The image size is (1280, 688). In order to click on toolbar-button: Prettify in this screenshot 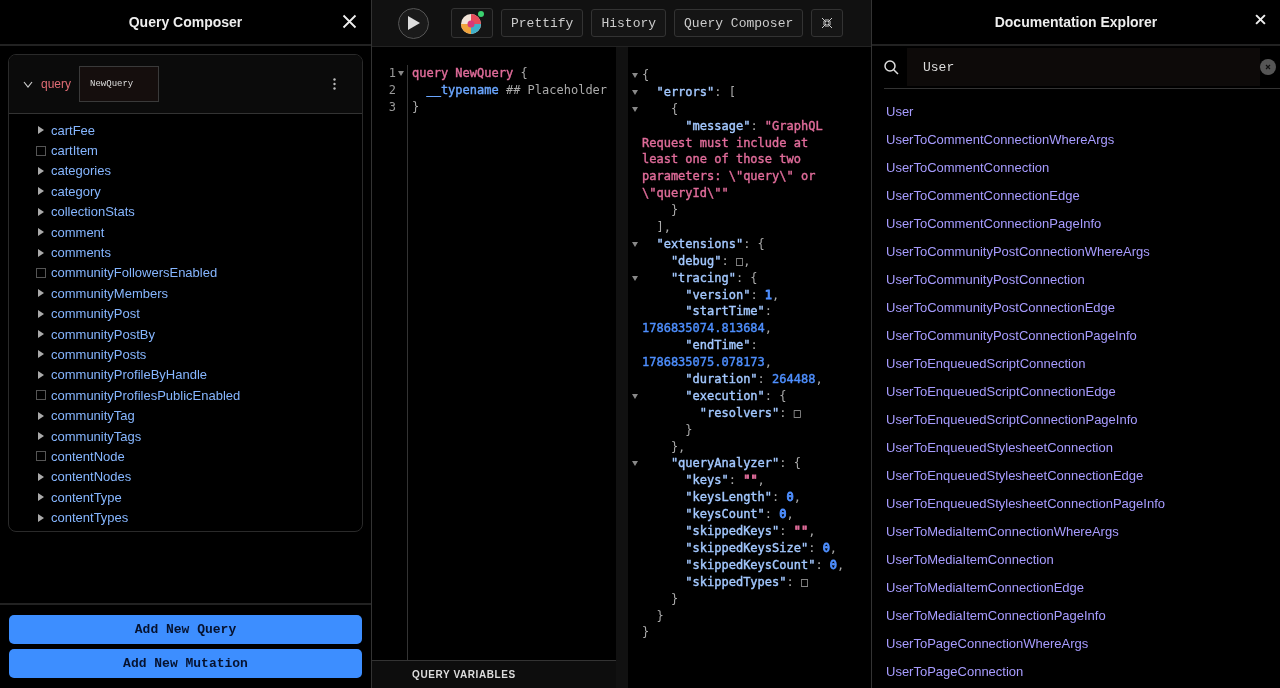, I will do `click(542, 23)`.